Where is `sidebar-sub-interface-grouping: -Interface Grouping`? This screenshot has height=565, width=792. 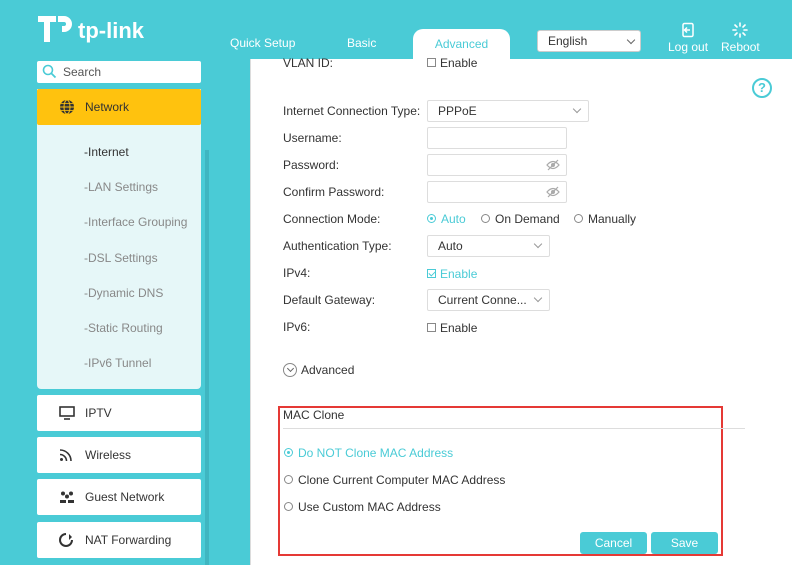 sidebar-sub-interface-grouping: -Interface Grouping is located at coordinates (135, 222).